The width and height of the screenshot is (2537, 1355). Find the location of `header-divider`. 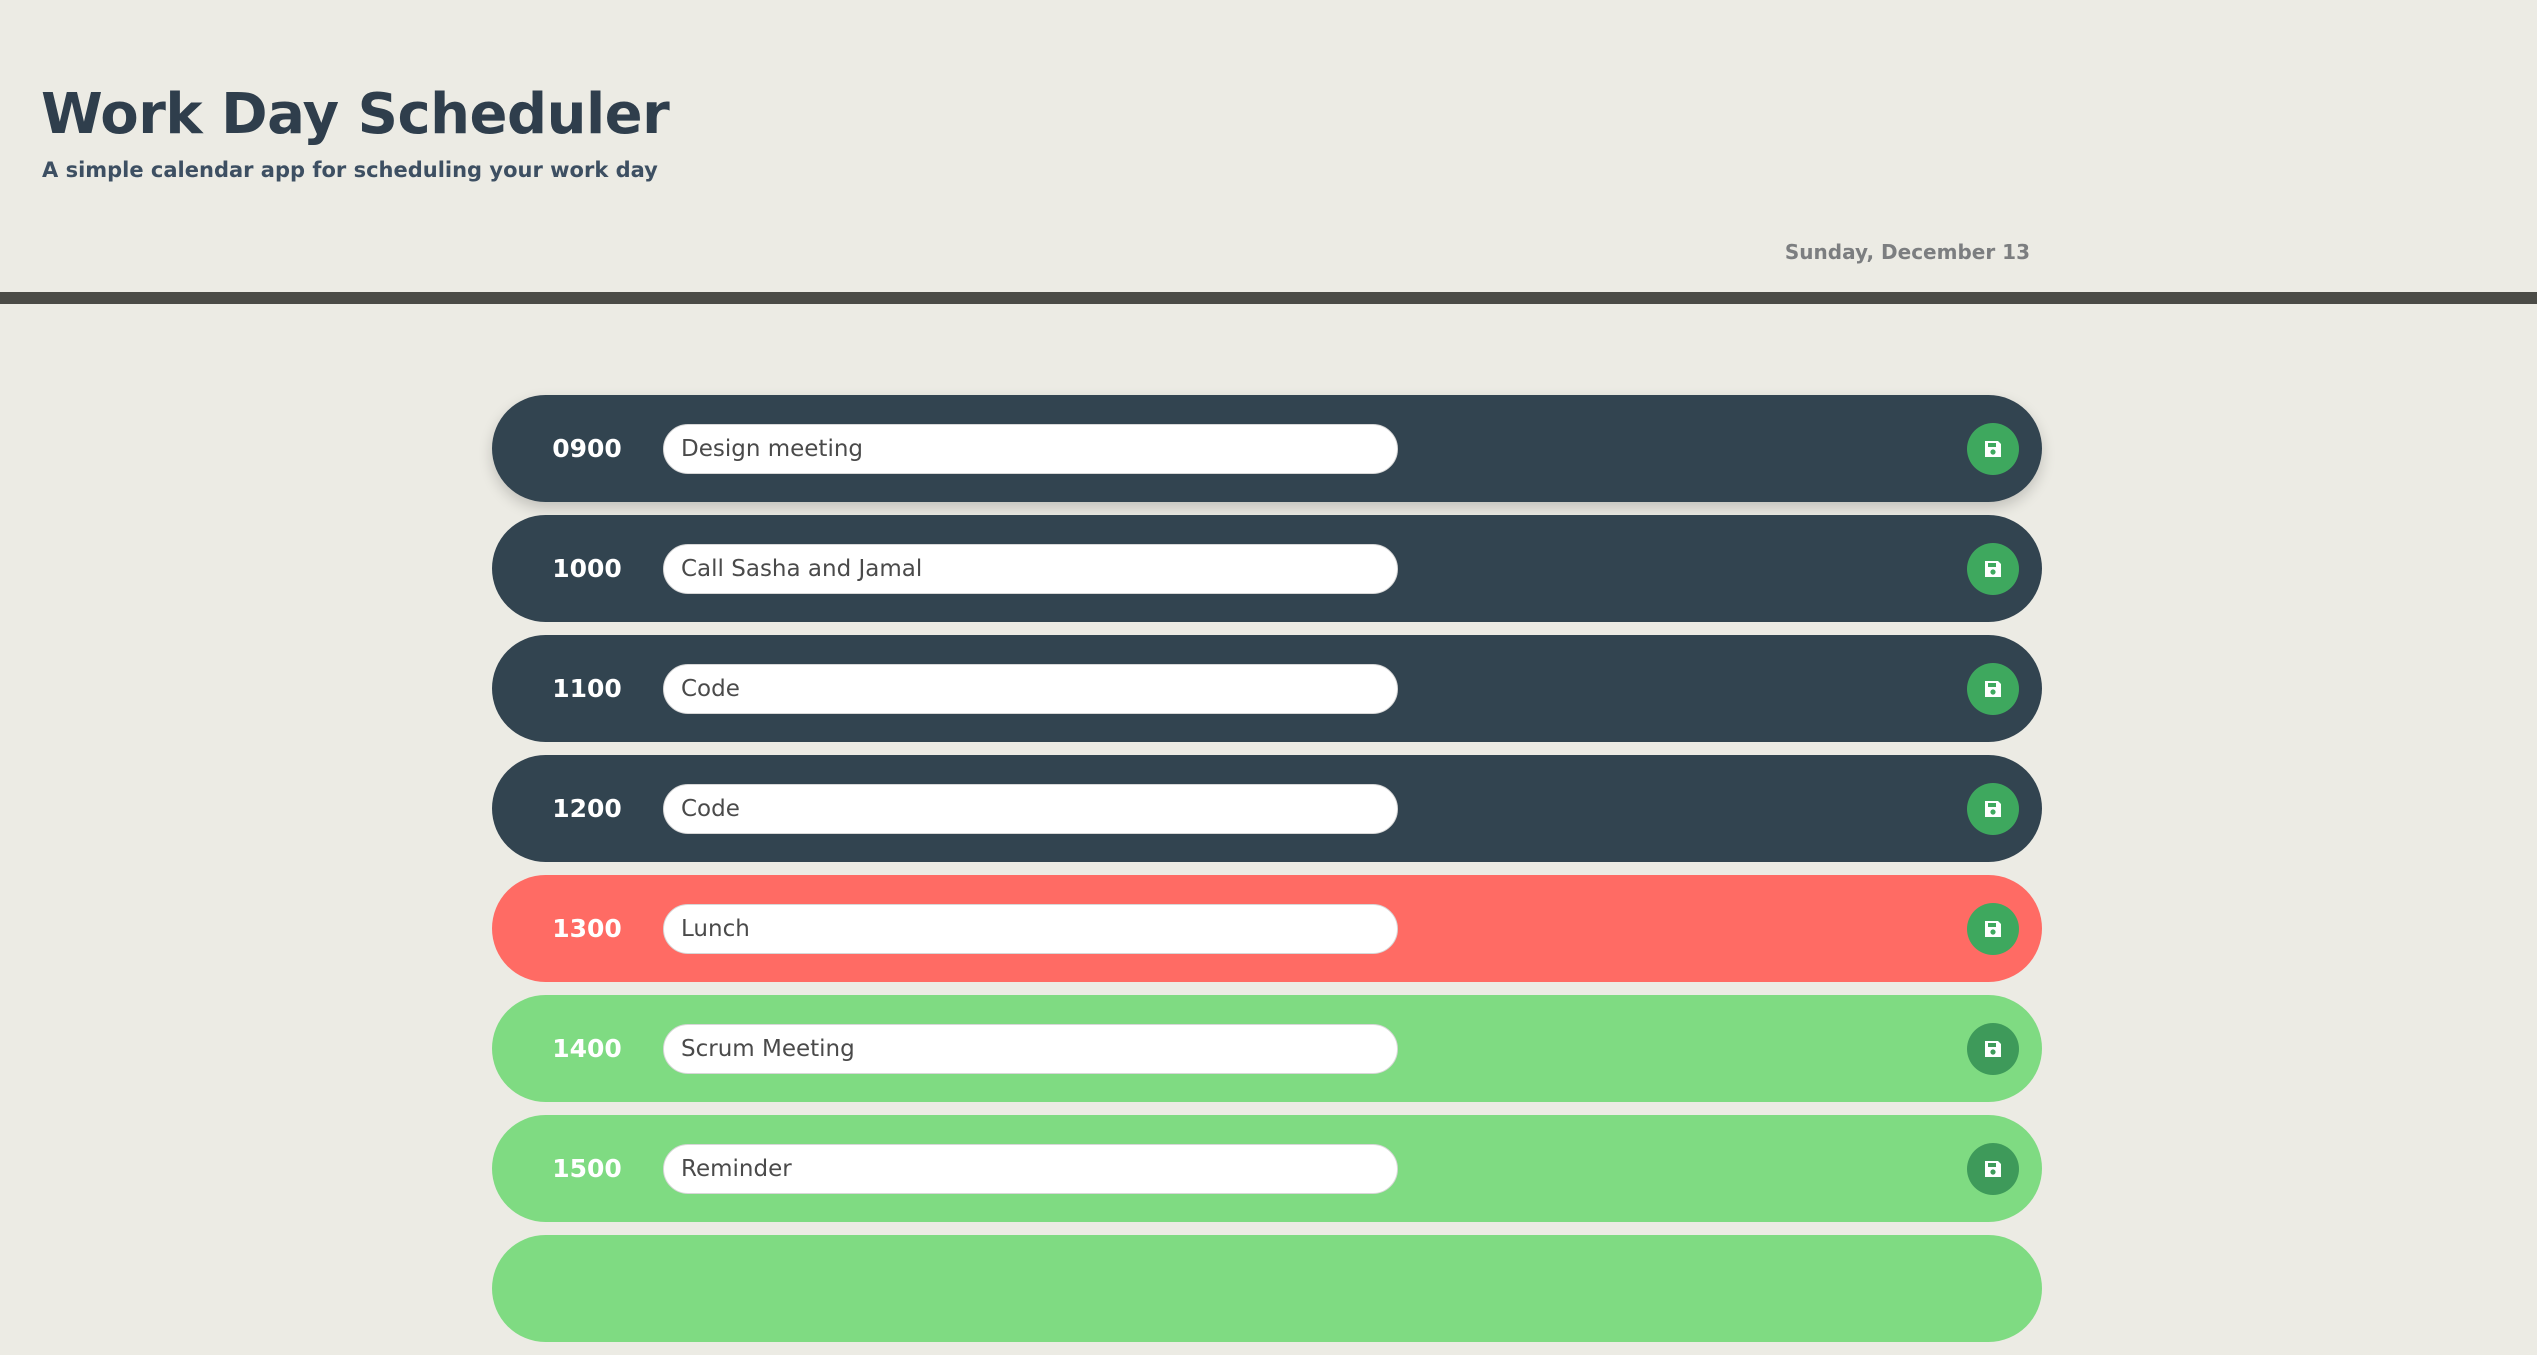

header-divider is located at coordinates (1268, 298).